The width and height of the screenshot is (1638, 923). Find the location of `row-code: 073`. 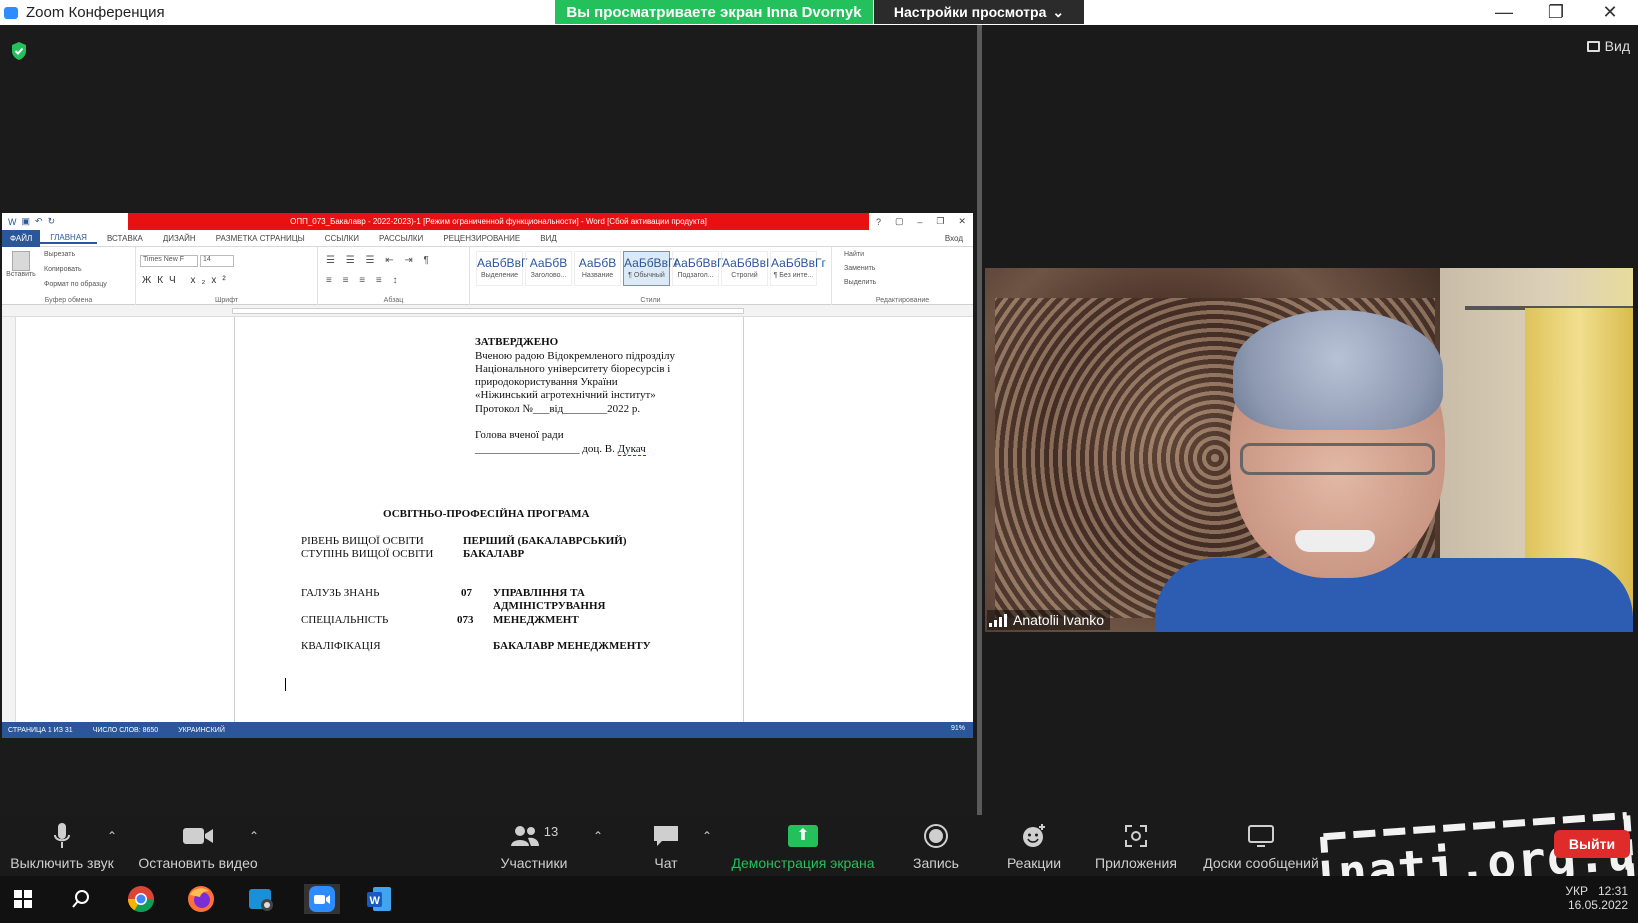

row-code: 073 is located at coordinates (465, 620).